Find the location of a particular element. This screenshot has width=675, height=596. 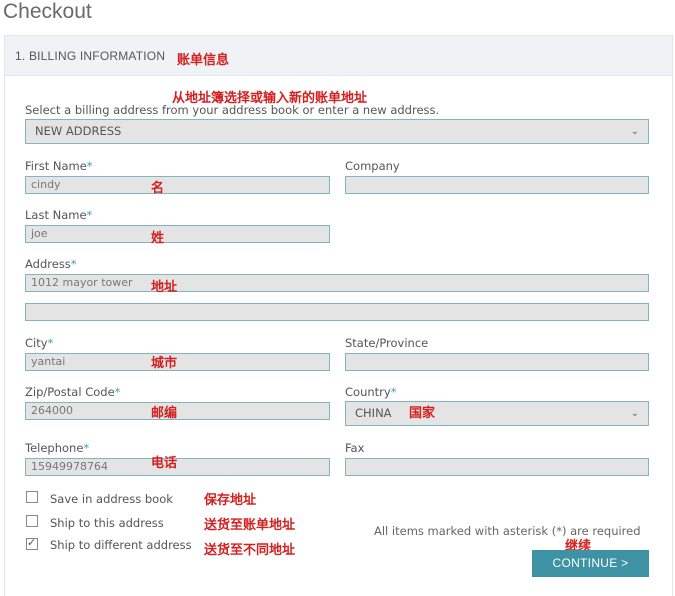

page-title: Checkout is located at coordinates (47, 11).